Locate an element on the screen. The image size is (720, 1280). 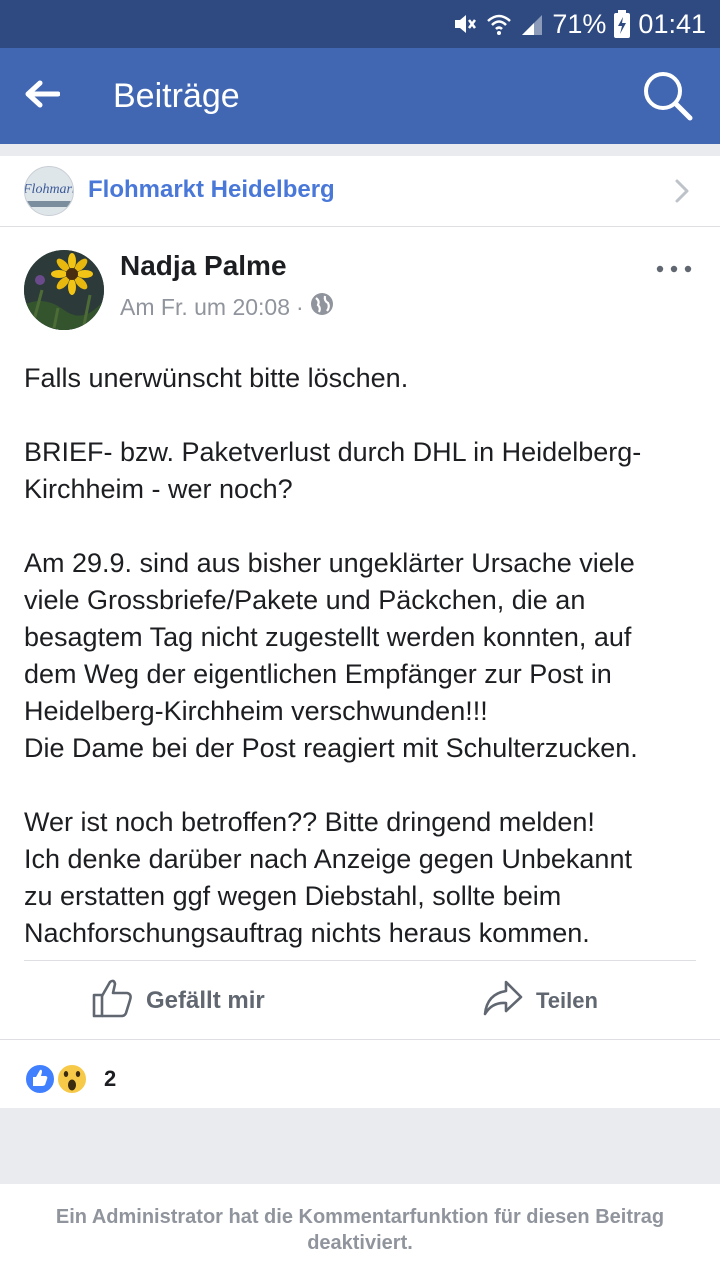
reaction-icons is located at coordinates (59, 1079).